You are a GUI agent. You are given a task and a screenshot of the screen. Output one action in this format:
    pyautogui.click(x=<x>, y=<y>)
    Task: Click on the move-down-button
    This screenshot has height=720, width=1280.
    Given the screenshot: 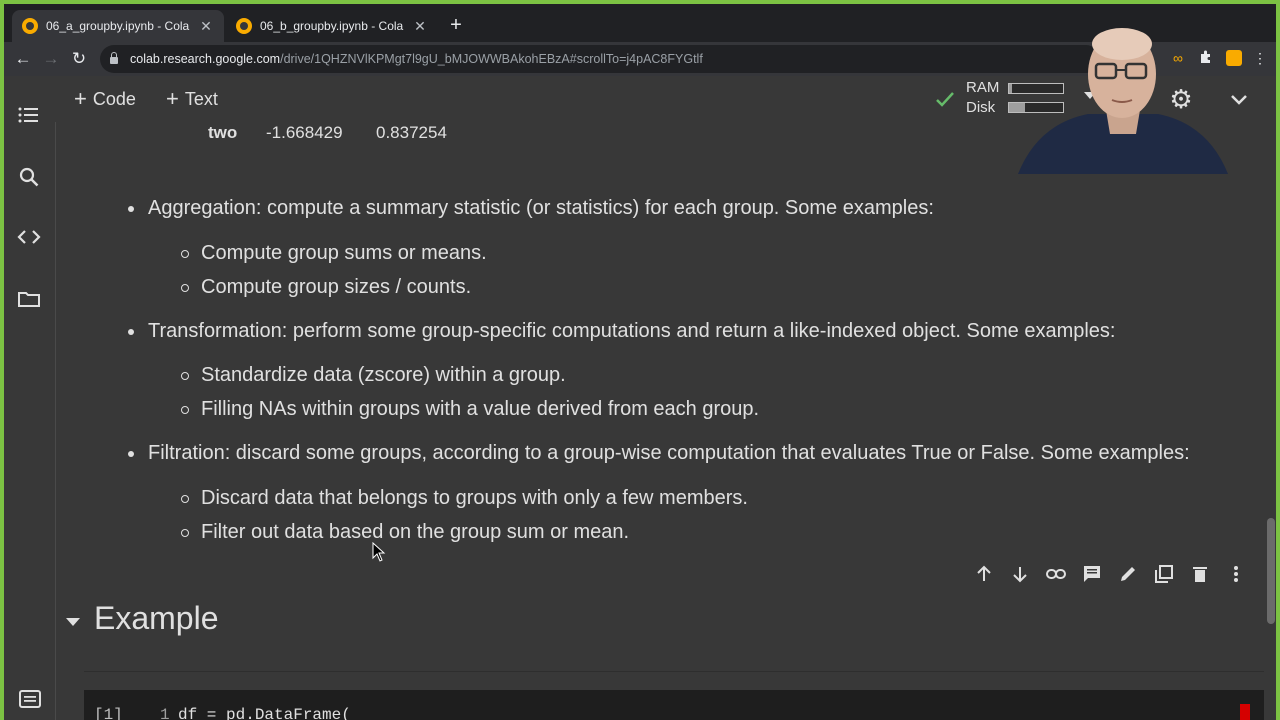 What is the action you would take?
    pyautogui.click(x=1020, y=574)
    